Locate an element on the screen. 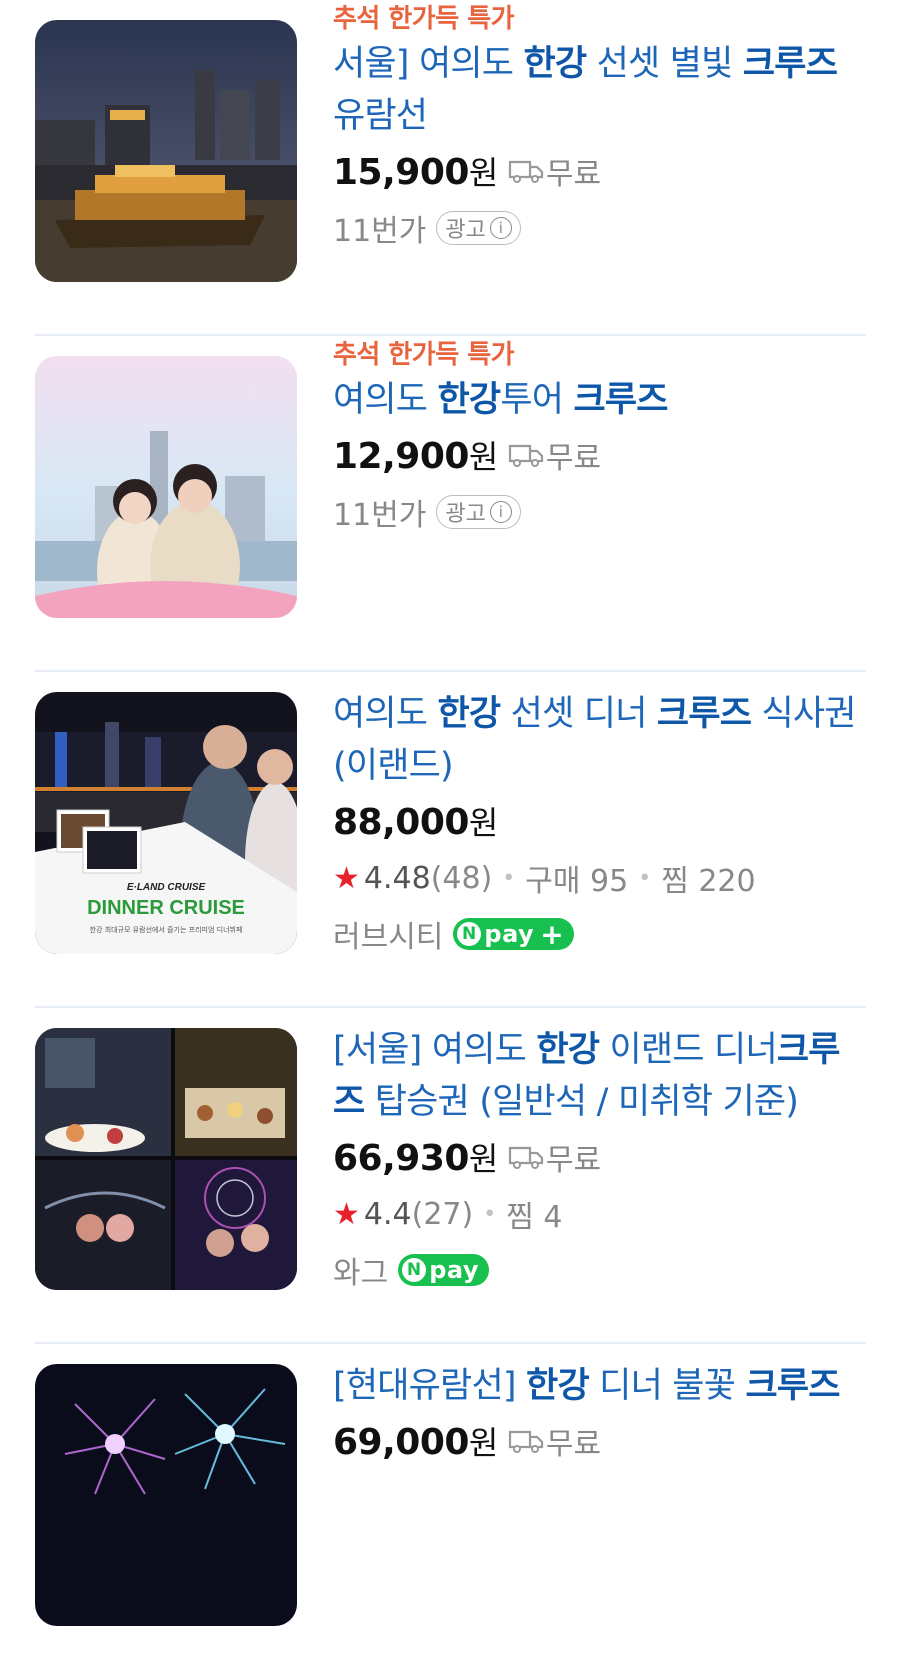 The image size is (900, 1680). product-info: [현대유람선] 한강 디너 불꽃 크루즈 69,000원 무료 is located at coordinates (599, 1407).